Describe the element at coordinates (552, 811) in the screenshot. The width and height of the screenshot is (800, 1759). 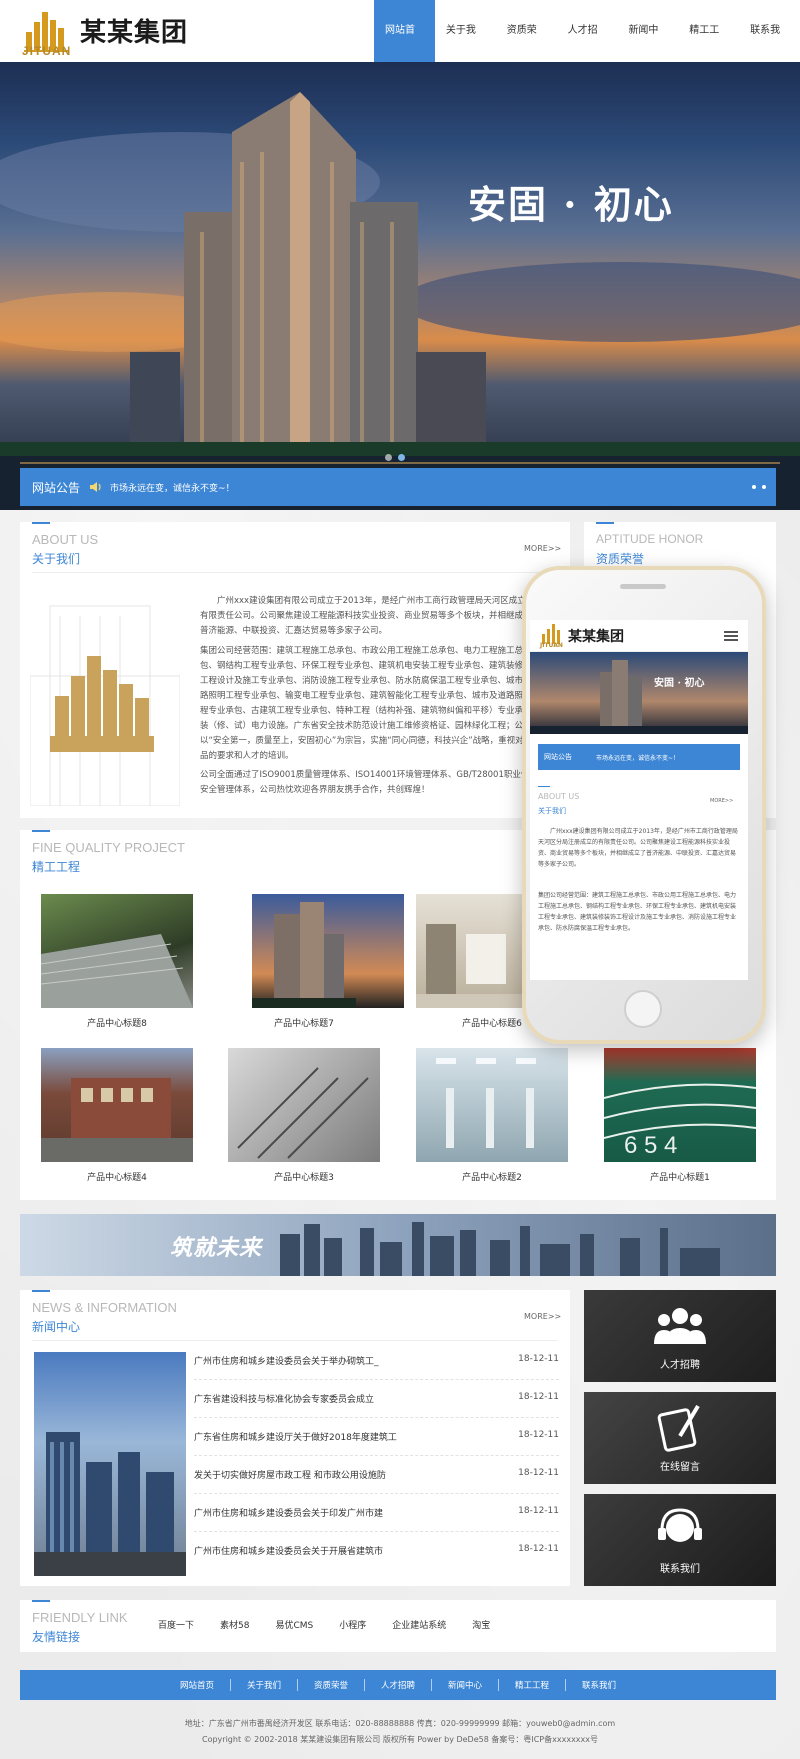
I see `phone-about-cn: 关于我们` at that location.